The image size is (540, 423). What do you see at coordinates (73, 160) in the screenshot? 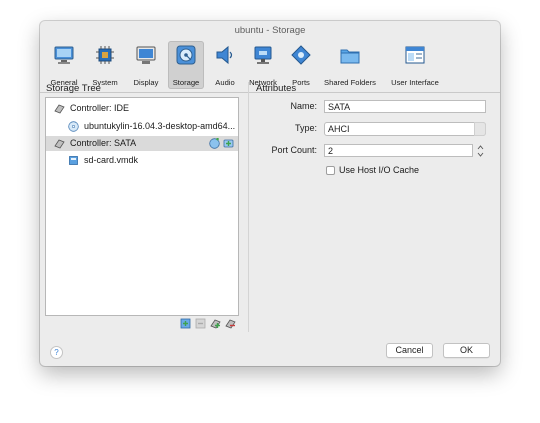
I see `hard-disk-icon` at bounding box center [73, 160].